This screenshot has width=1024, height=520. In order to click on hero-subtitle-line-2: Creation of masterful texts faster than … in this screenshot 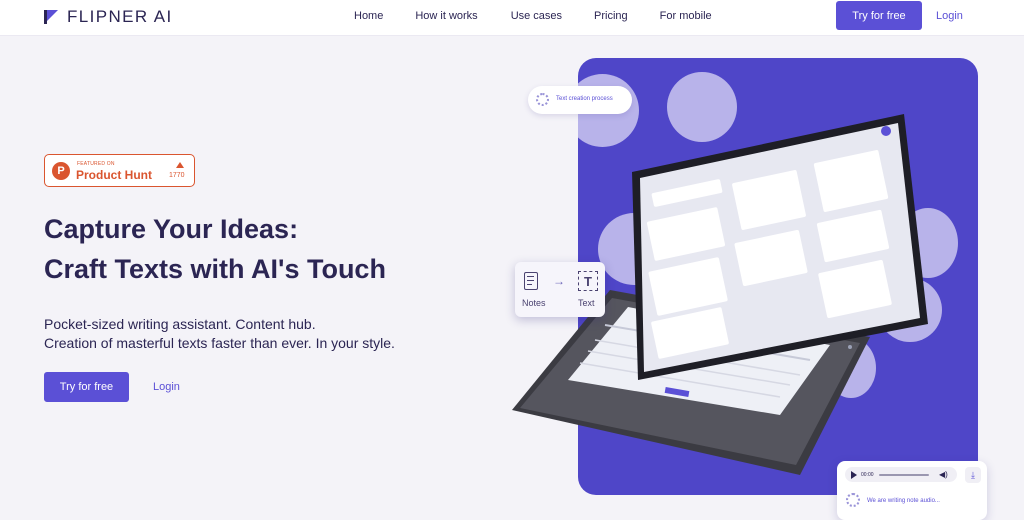, I will do `click(219, 343)`.